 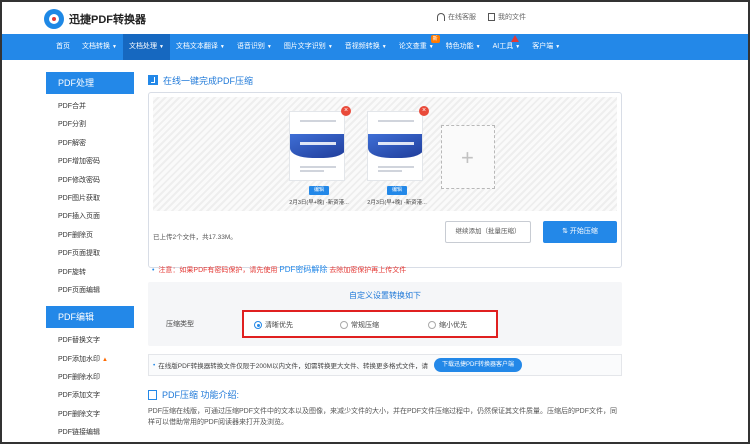 I want to click on option-smaller-first: 缩小优先, so click(x=447, y=325).